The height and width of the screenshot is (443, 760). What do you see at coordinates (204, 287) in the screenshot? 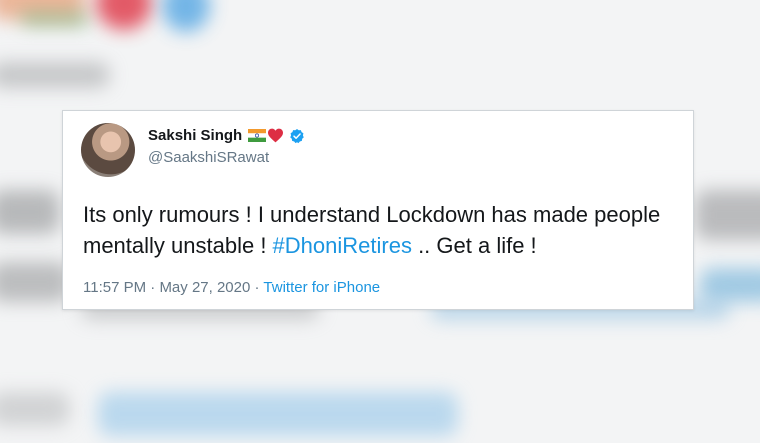
I see `tweet-date: May 27, 2020` at bounding box center [204, 287].